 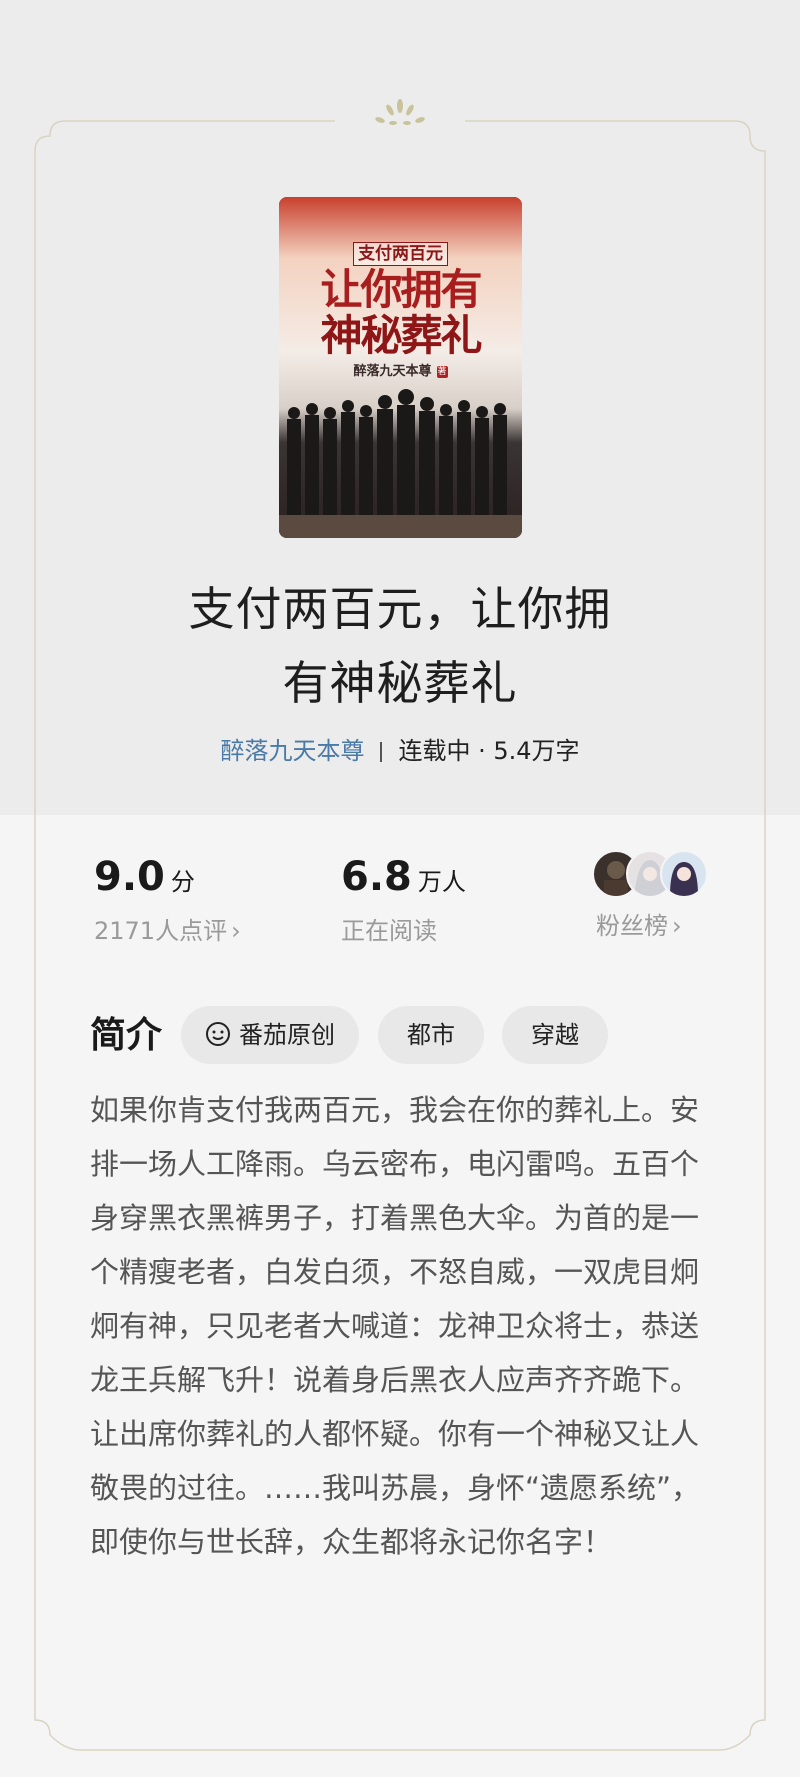 I want to click on book-meta: 醉落九天本尊 连载中 · 5.4万字, so click(x=400, y=751).